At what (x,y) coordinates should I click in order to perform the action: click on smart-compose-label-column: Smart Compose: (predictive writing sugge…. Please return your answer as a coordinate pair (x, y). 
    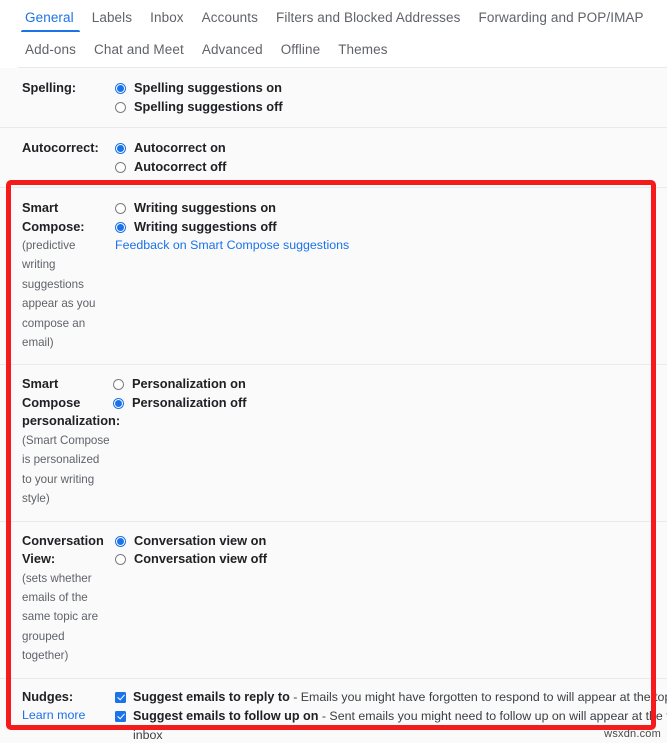
    Looking at the image, I should click on (56, 275).